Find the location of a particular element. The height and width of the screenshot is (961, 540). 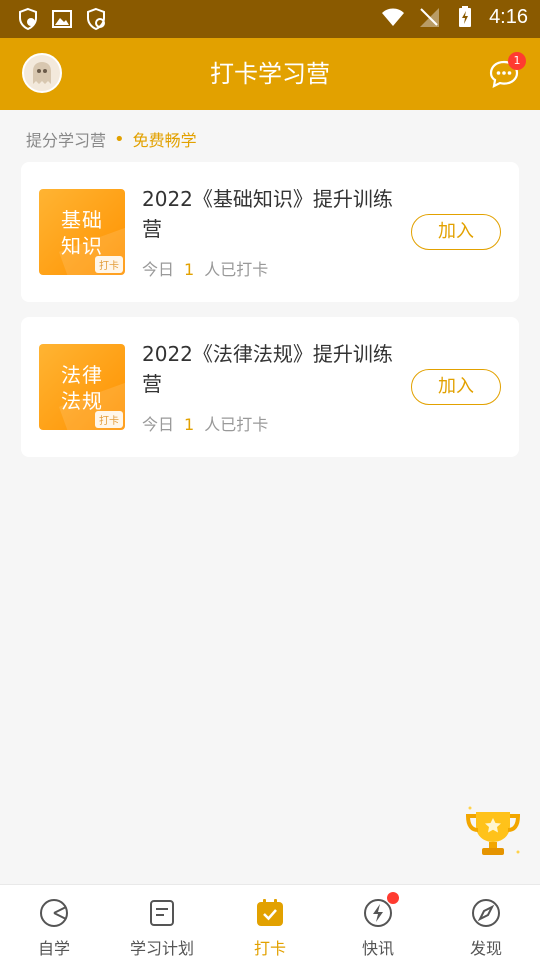

tab-label: 快讯 is located at coordinates (377, 948).